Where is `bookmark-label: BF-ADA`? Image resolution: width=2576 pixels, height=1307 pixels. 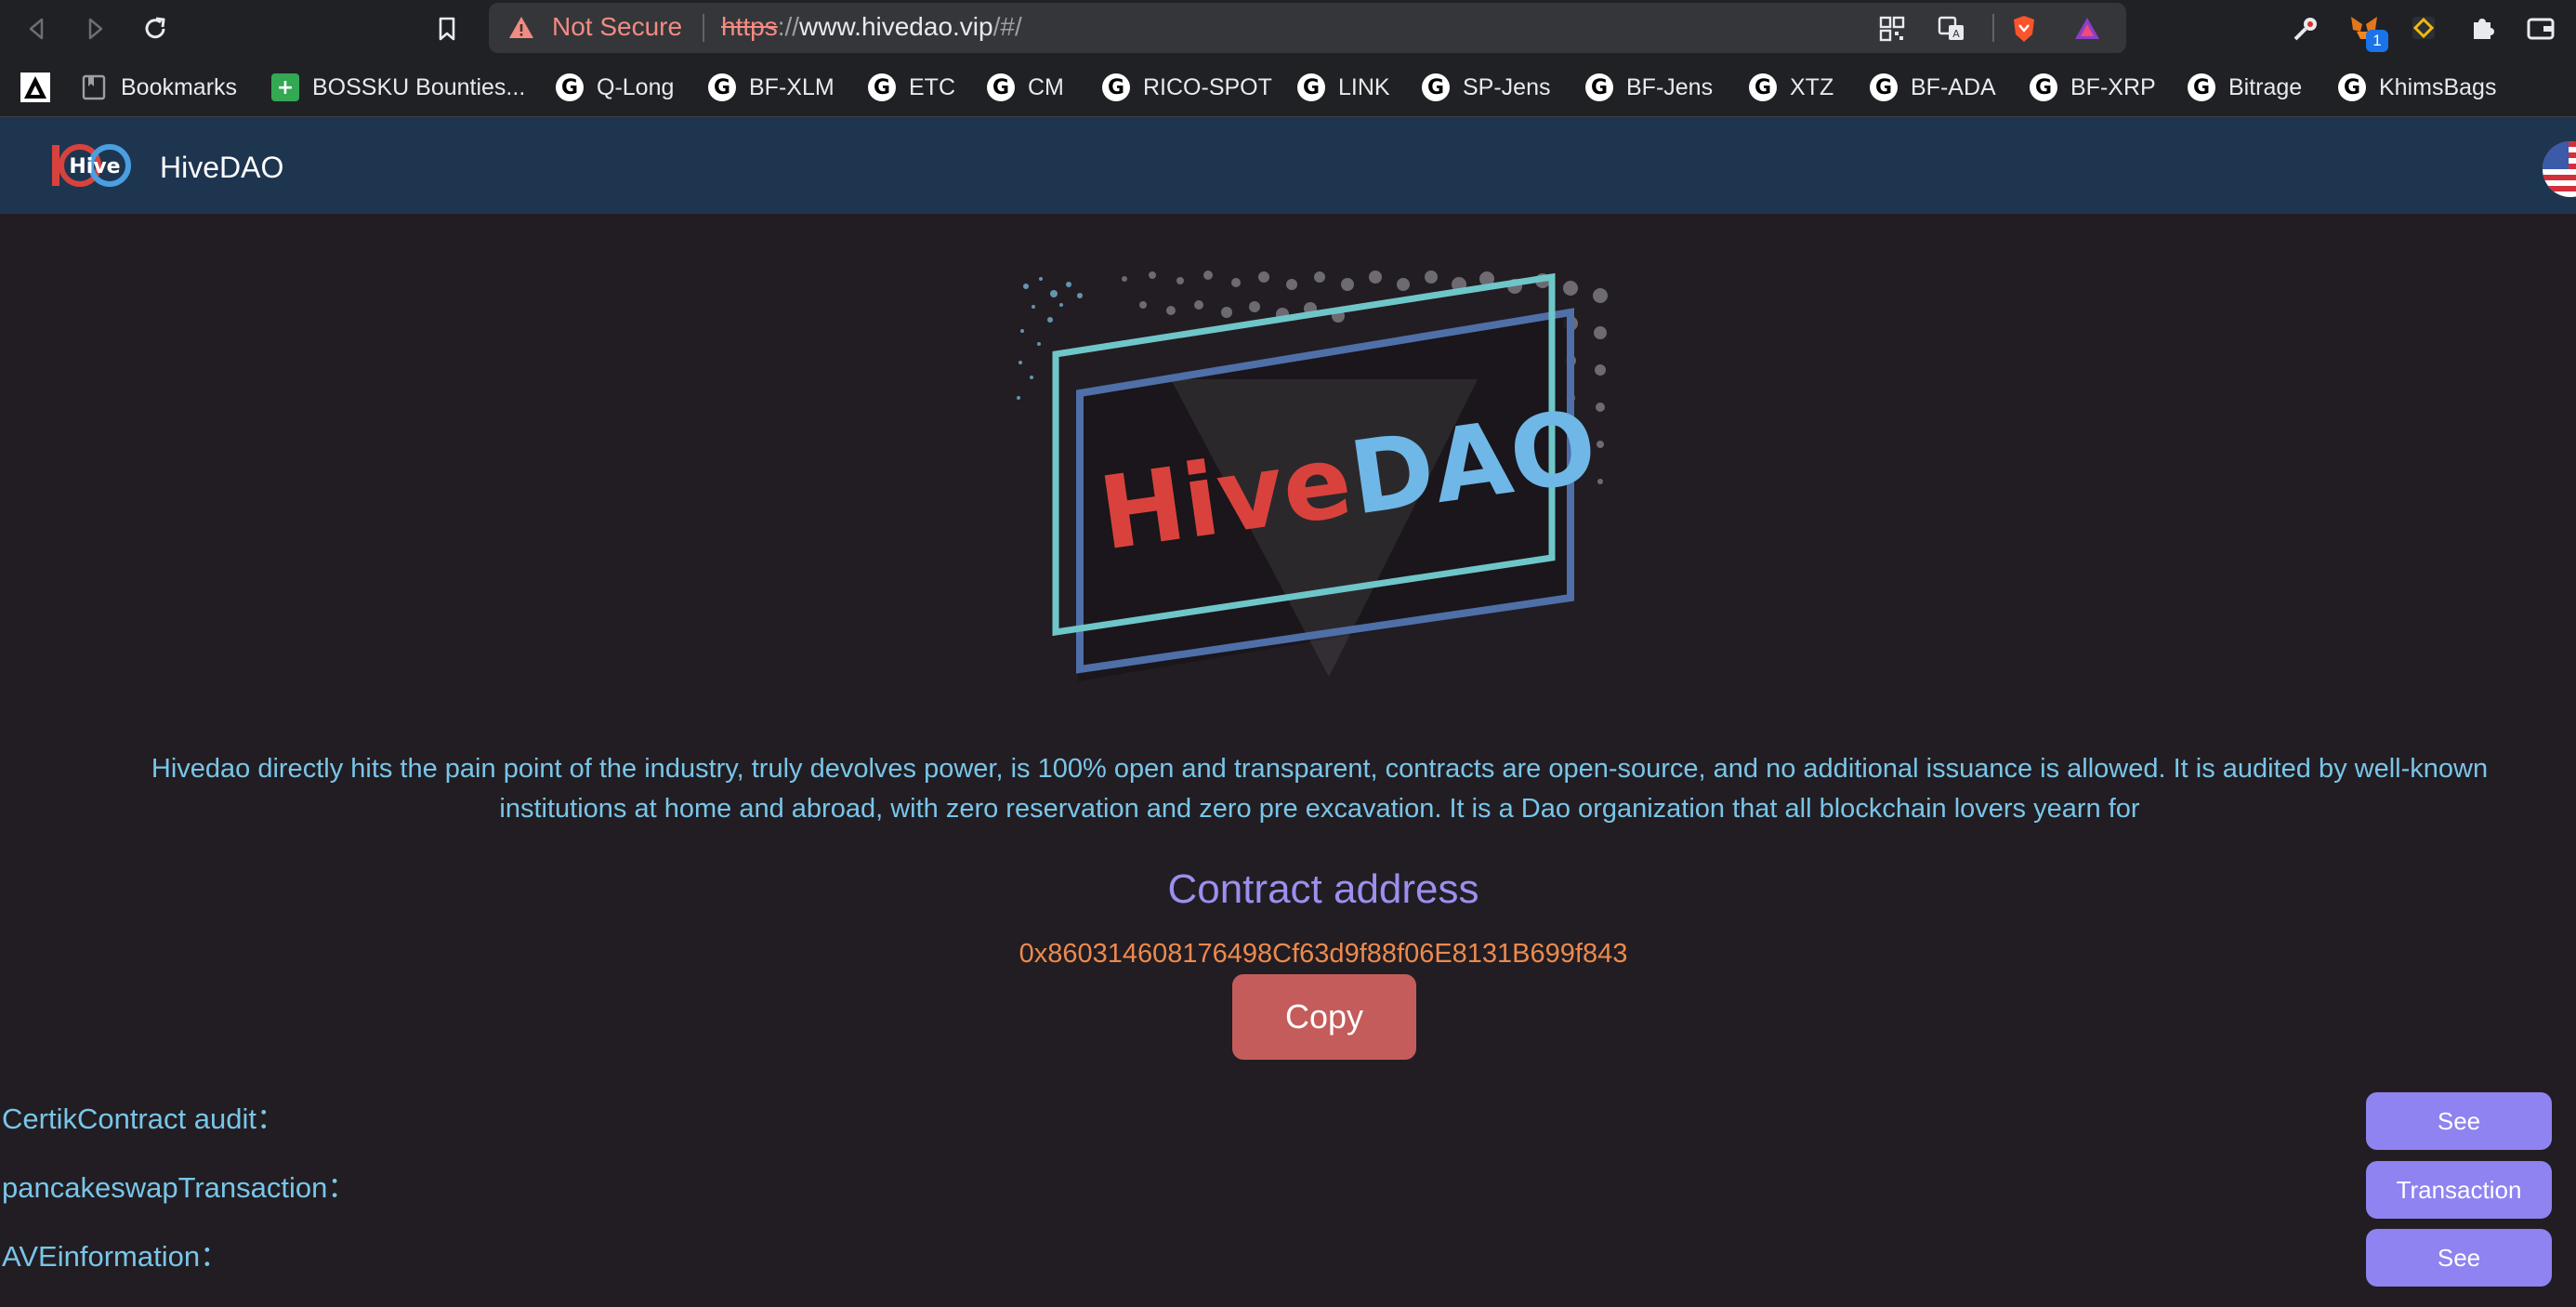 bookmark-label: BF-ADA is located at coordinates (1953, 87).